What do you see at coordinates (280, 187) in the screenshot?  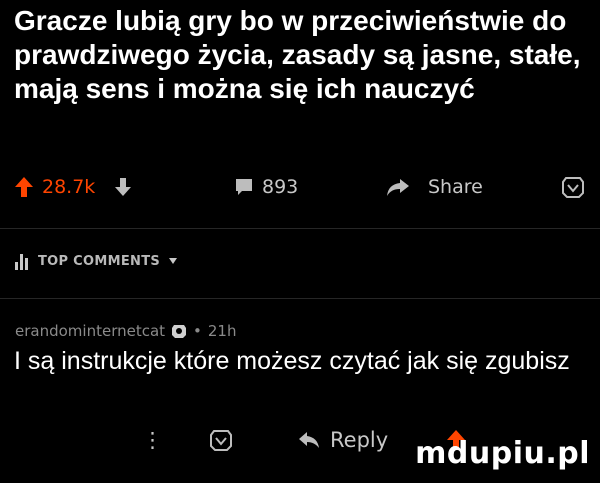 I see `comment-count: 893` at bounding box center [280, 187].